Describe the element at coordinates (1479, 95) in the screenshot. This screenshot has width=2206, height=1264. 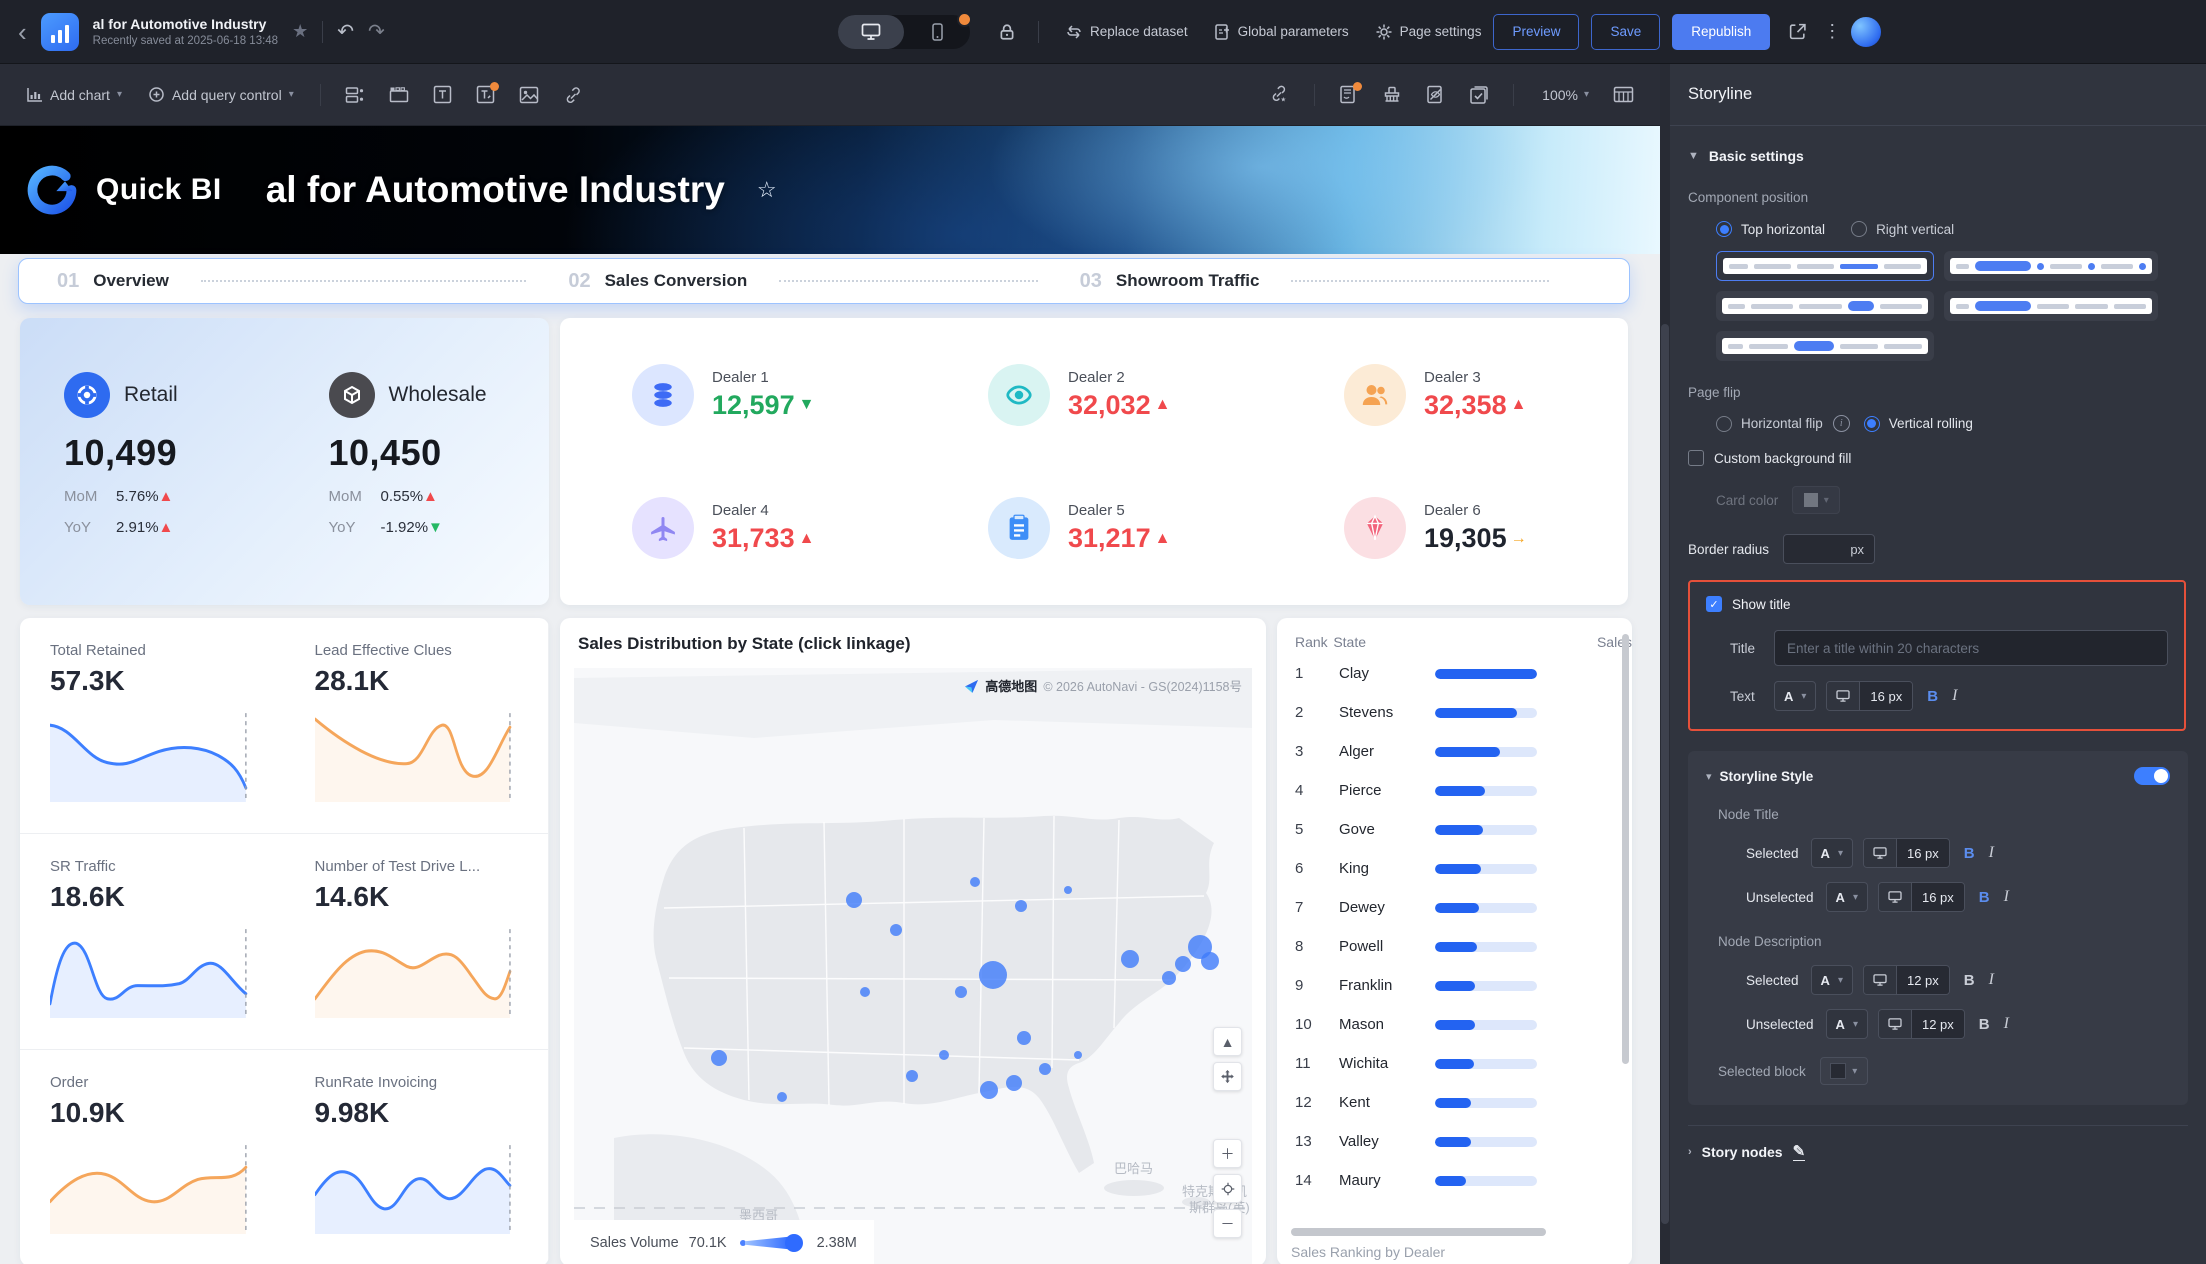
I see `batch-select-icon` at that location.